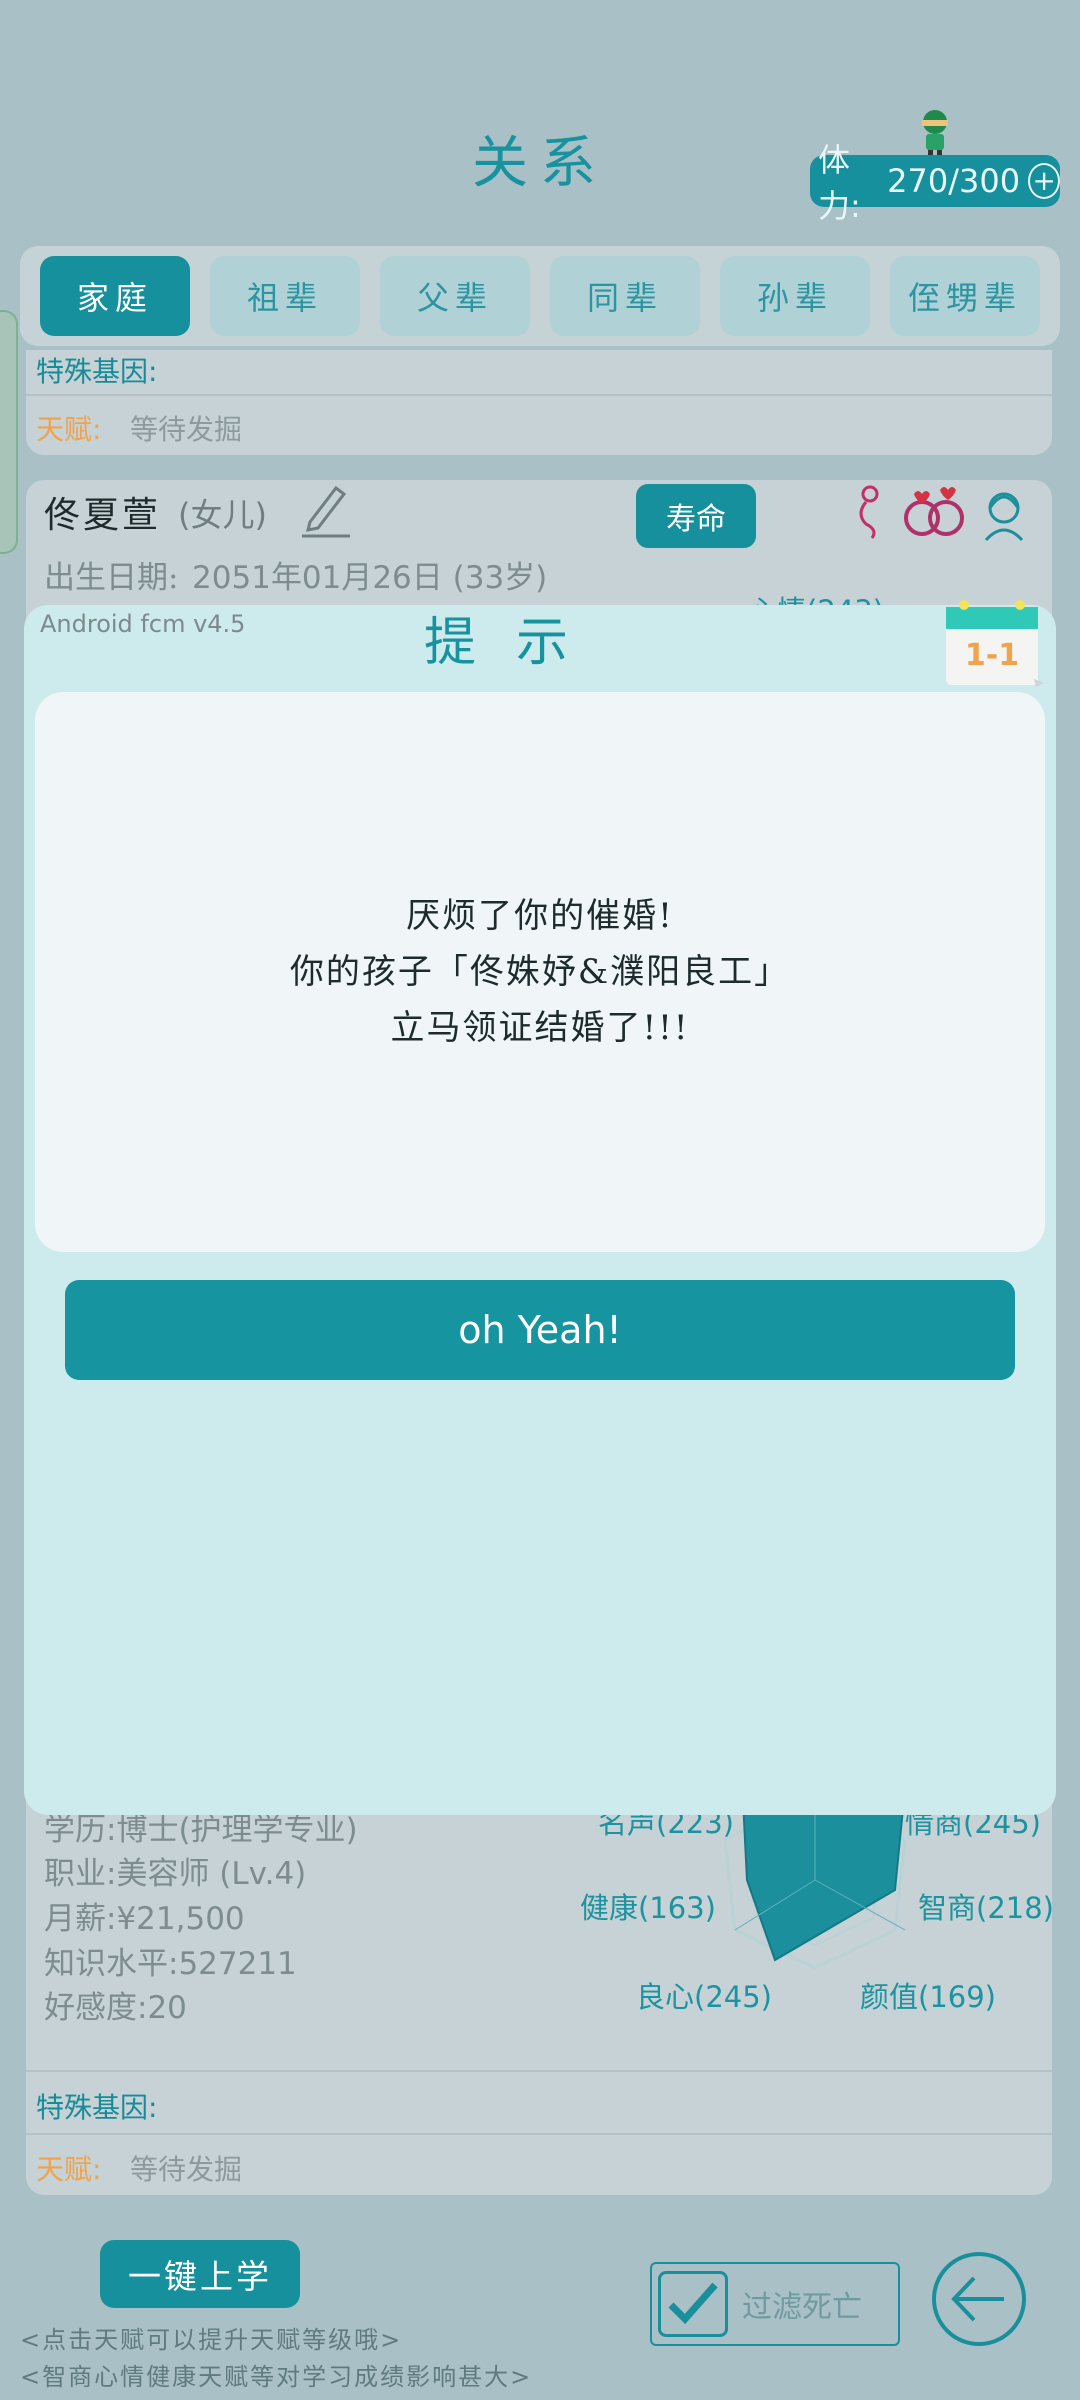 This screenshot has width=1080, height=2400. Describe the element at coordinates (1044, 181) in the screenshot. I see `add-stamina-icon: +` at that location.